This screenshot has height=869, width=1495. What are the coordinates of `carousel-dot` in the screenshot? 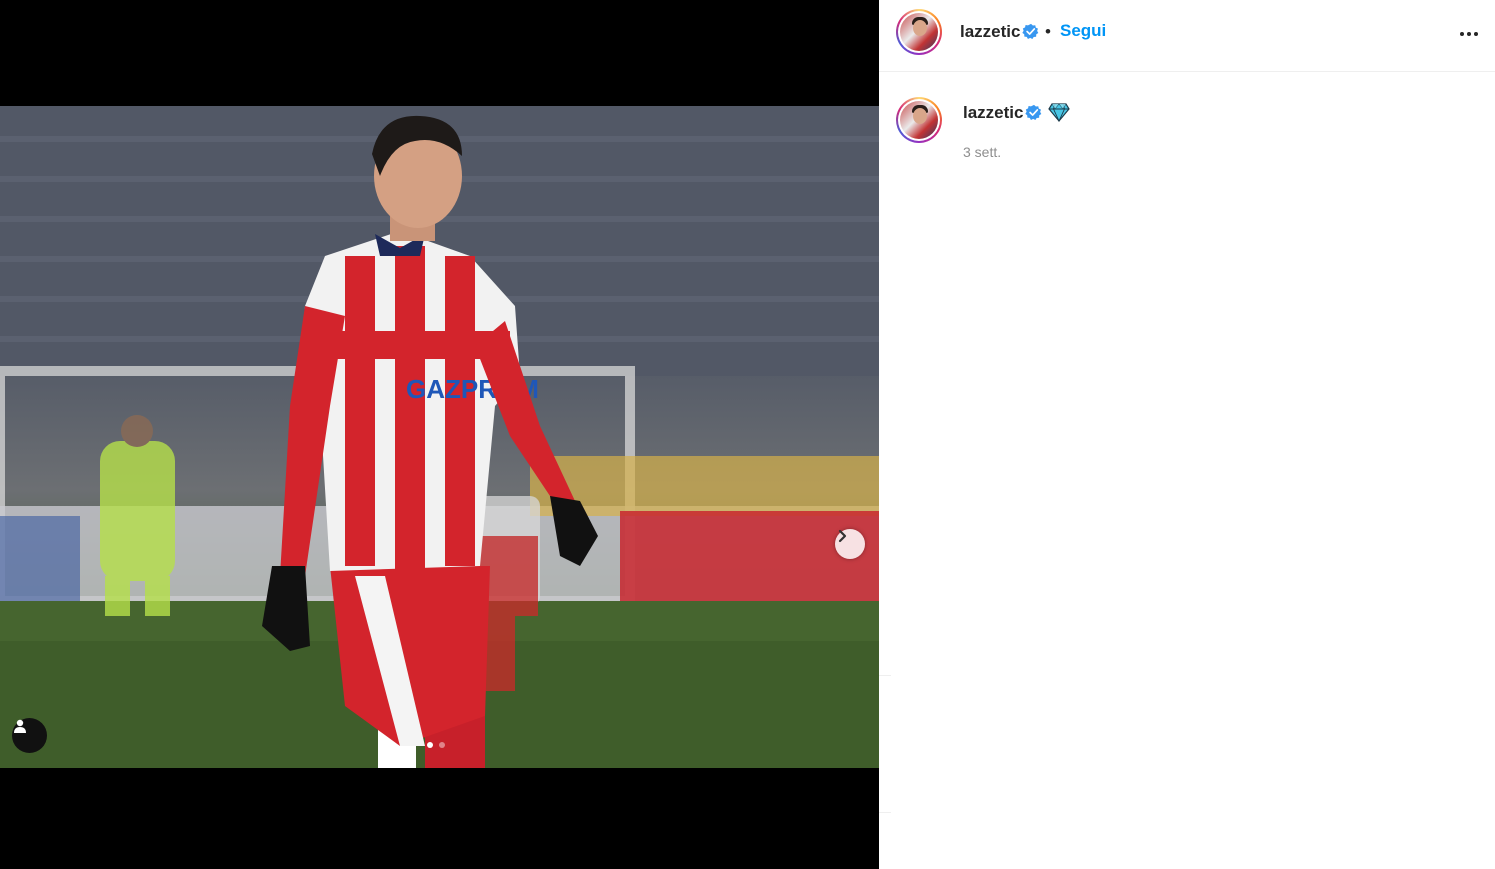 It's located at (442, 745).